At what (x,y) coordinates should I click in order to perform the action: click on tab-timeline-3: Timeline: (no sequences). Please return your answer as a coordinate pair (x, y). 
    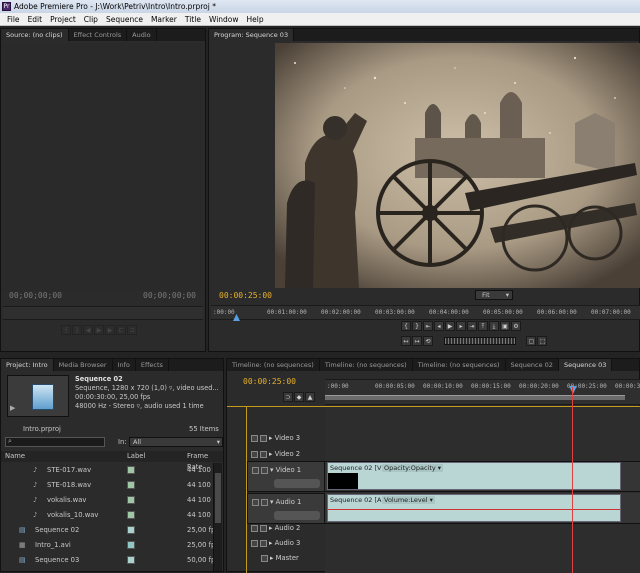
    Looking at the image, I should click on (459, 365).